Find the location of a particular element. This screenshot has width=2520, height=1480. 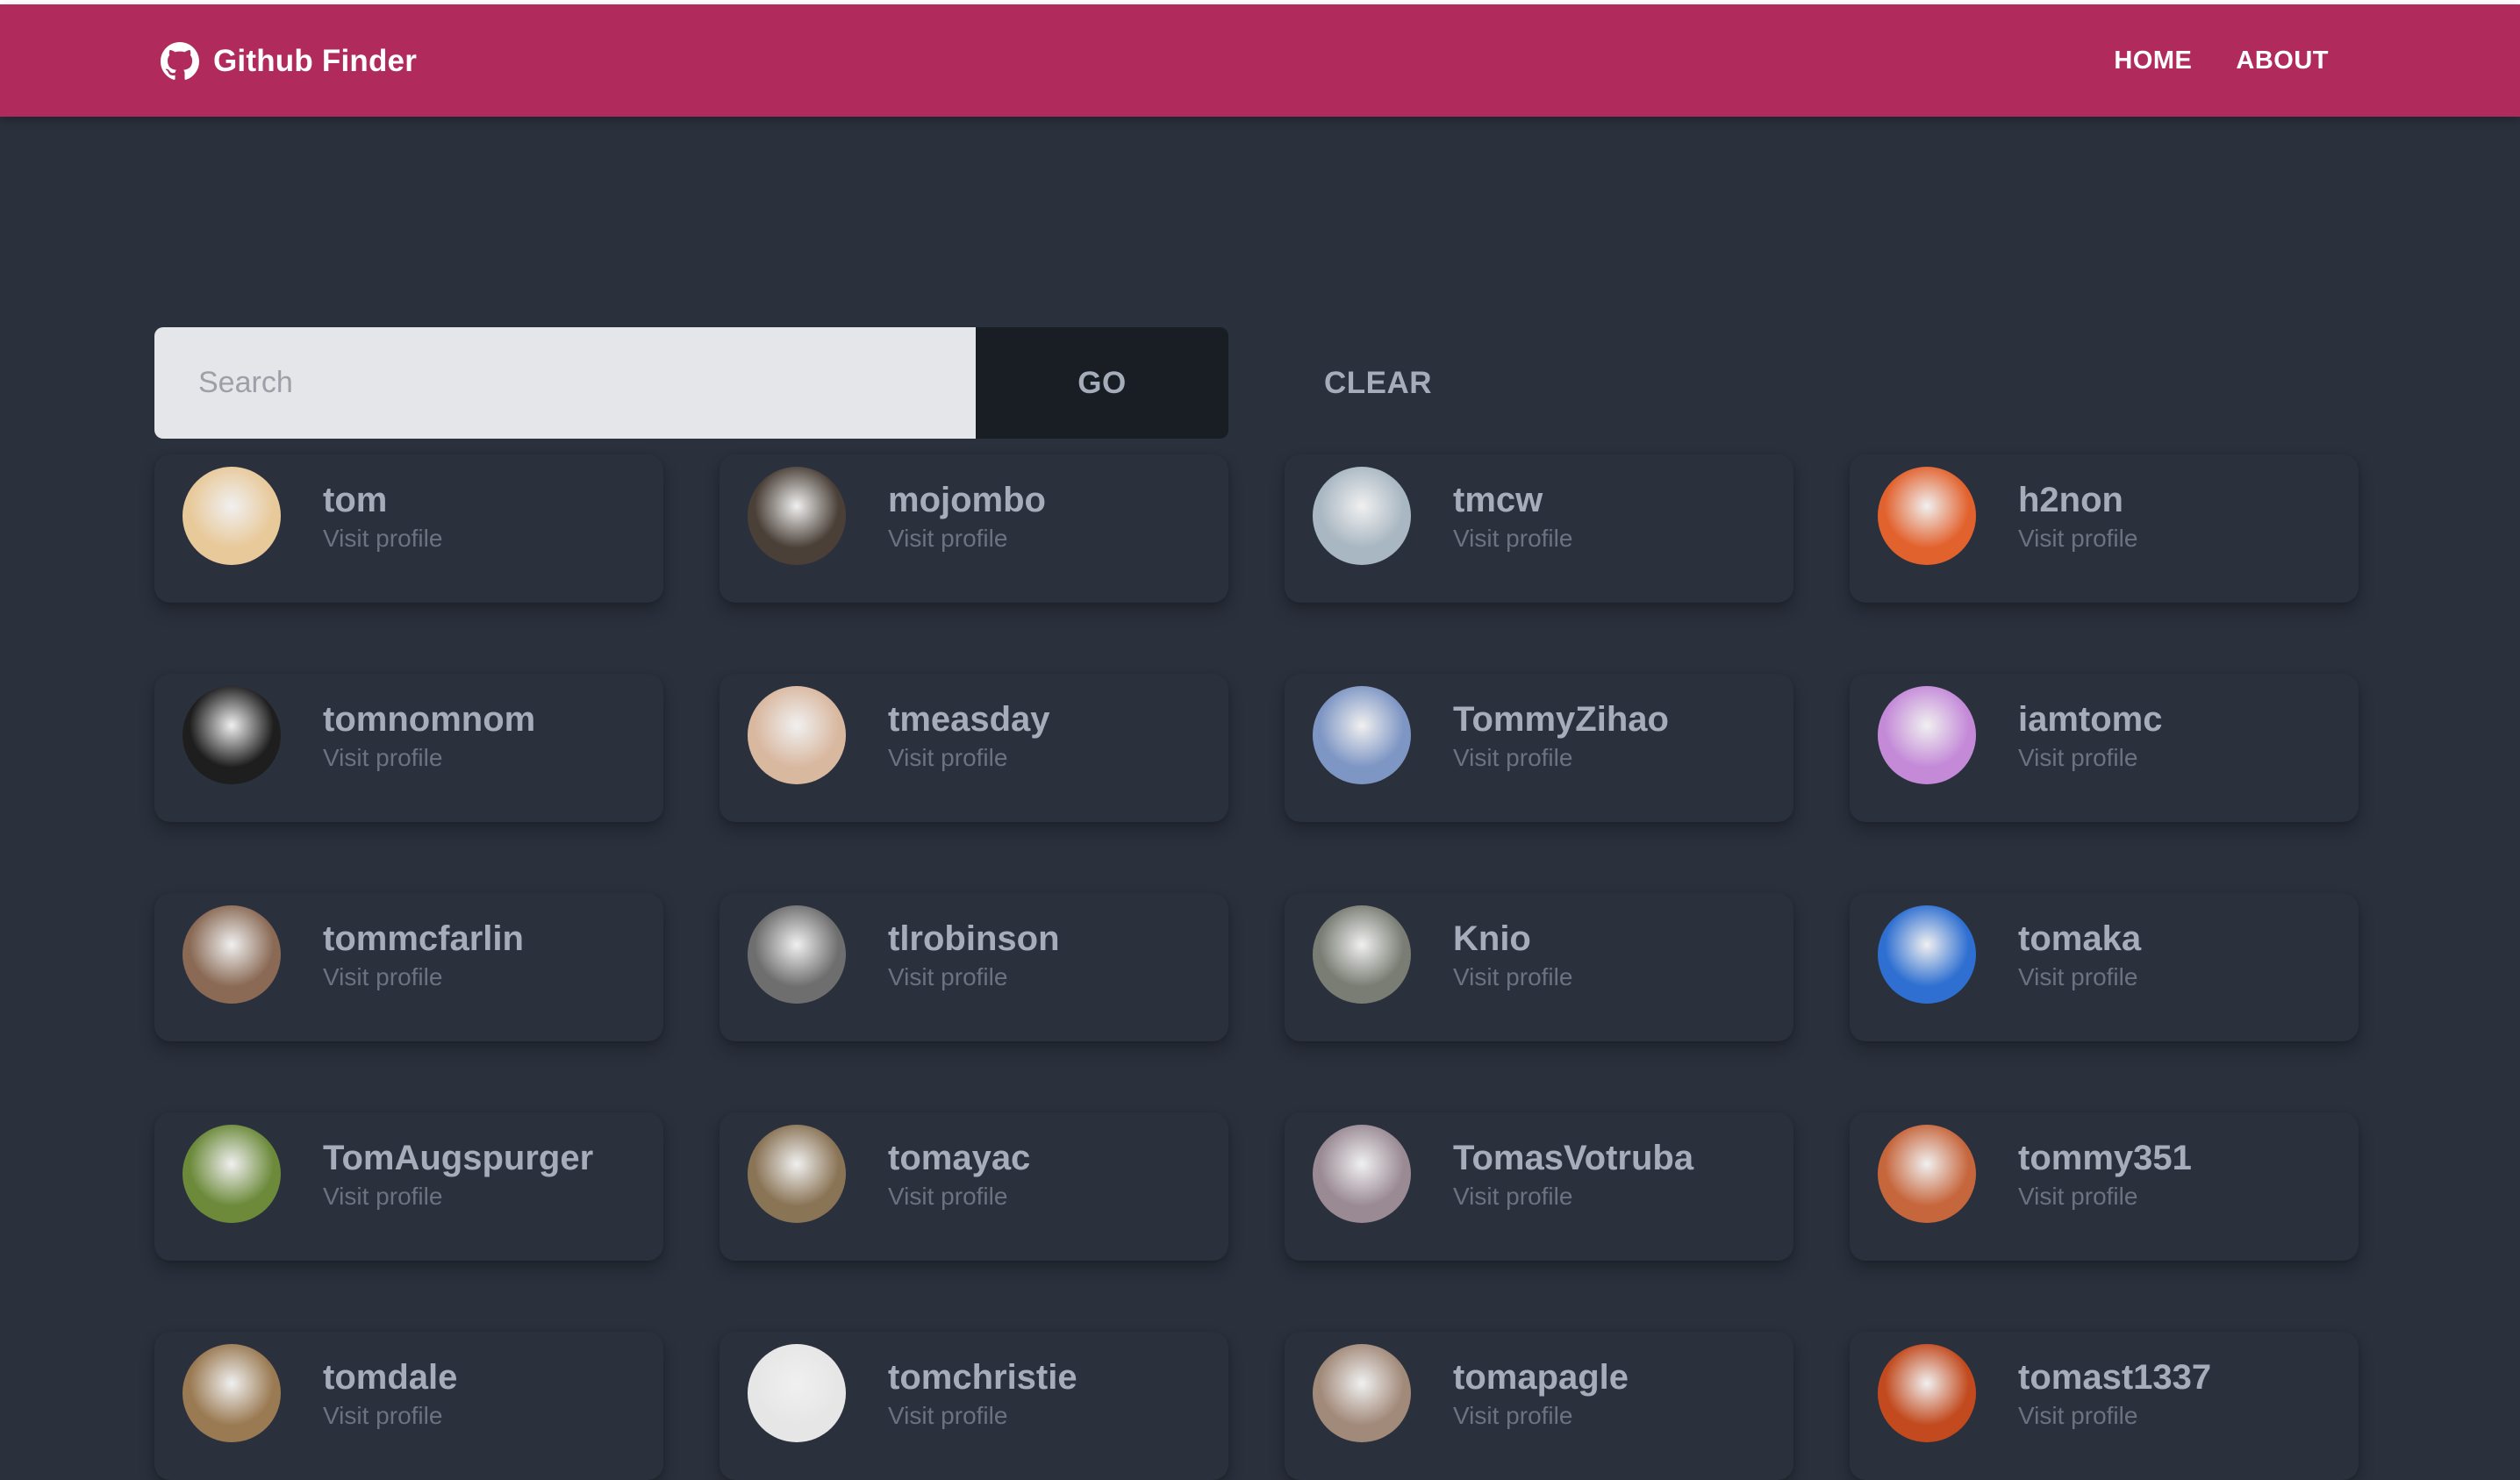

user-login: tom is located at coordinates (355, 500).